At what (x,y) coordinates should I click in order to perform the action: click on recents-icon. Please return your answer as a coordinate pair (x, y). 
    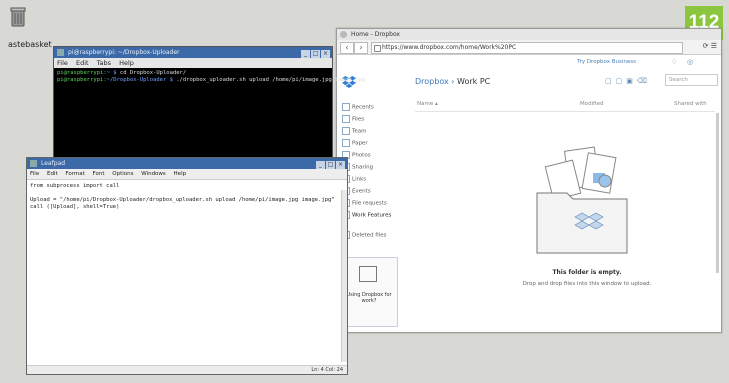
    Looking at the image, I should click on (346, 107).